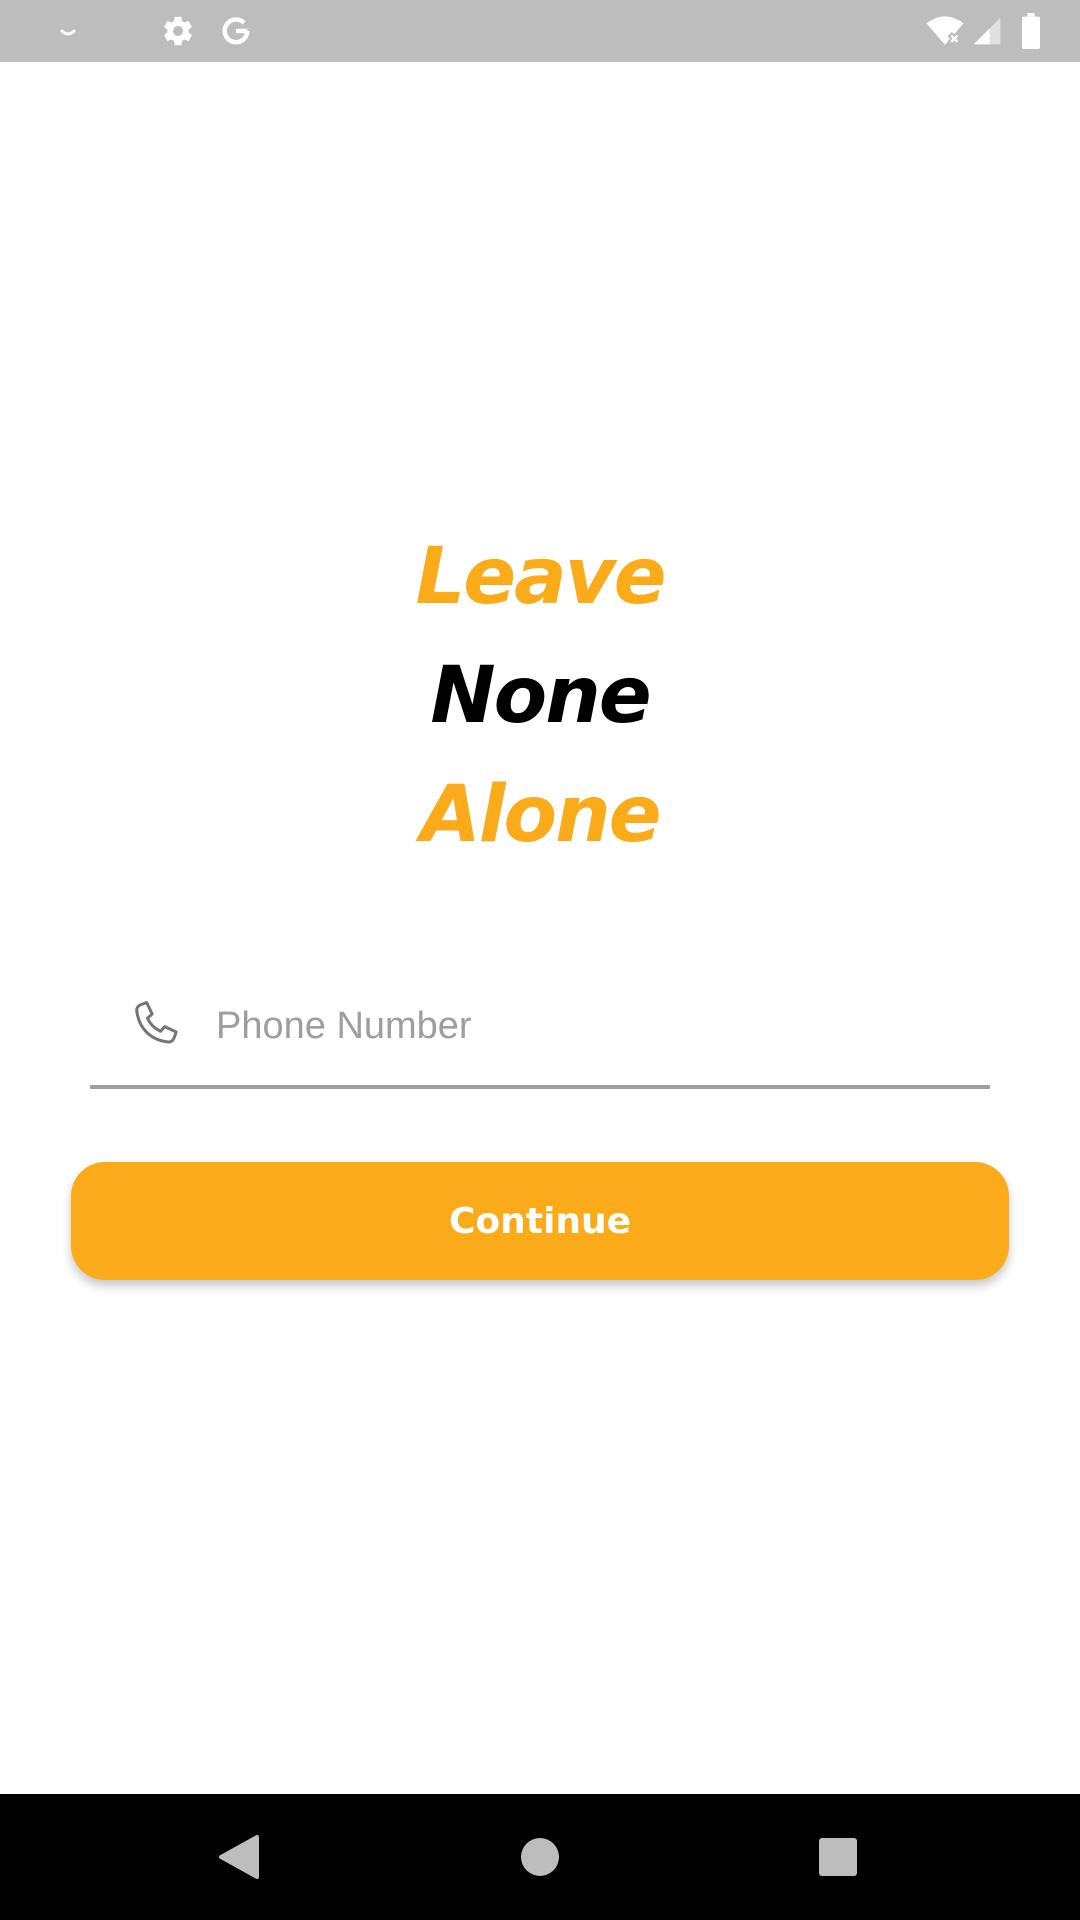 The image size is (1080, 1920). Describe the element at coordinates (1031, 31) in the screenshot. I see `battery-icon` at that location.